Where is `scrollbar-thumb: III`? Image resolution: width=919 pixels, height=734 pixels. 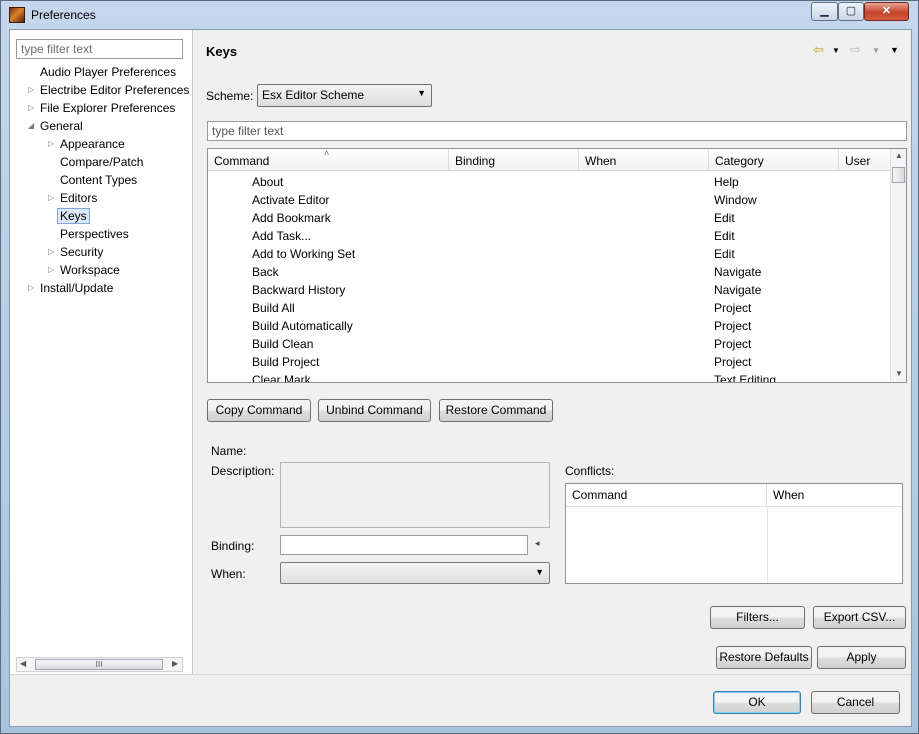
scrollbar-thumb: III is located at coordinates (99, 664).